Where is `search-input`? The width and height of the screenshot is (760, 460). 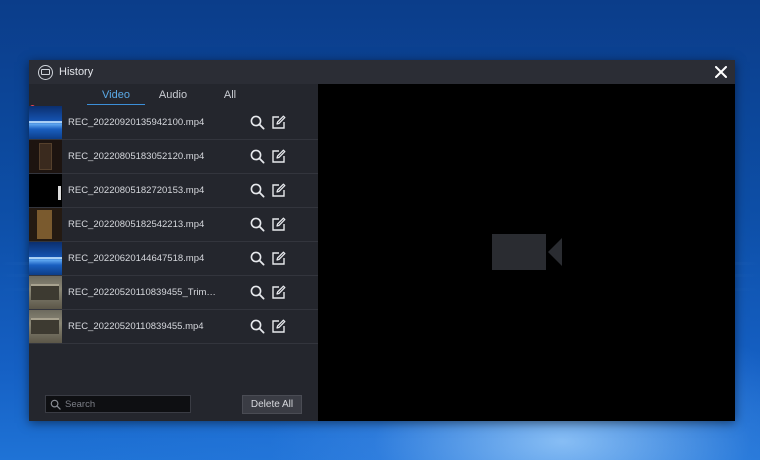
search-input is located at coordinates (125, 404).